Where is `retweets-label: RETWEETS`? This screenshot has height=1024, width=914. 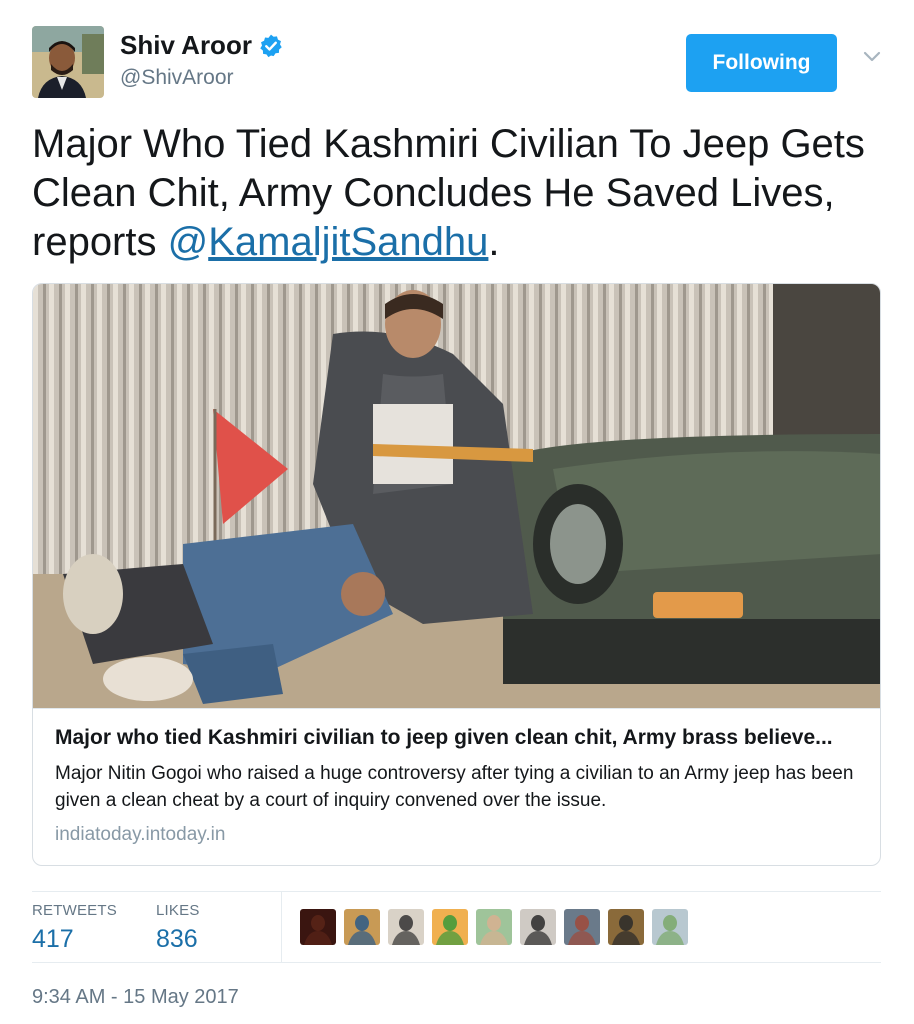
retweets-label: RETWEETS is located at coordinates (74, 910).